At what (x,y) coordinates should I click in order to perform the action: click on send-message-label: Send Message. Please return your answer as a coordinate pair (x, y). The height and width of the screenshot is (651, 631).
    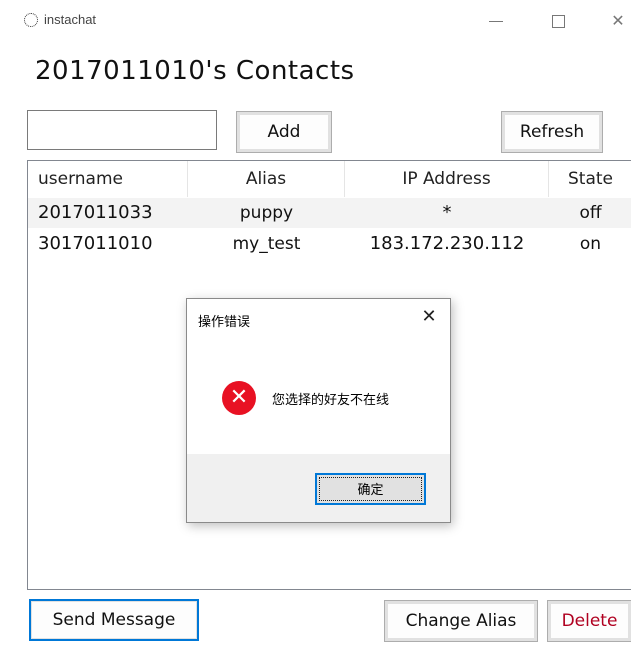
    Looking at the image, I should click on (114, 620).